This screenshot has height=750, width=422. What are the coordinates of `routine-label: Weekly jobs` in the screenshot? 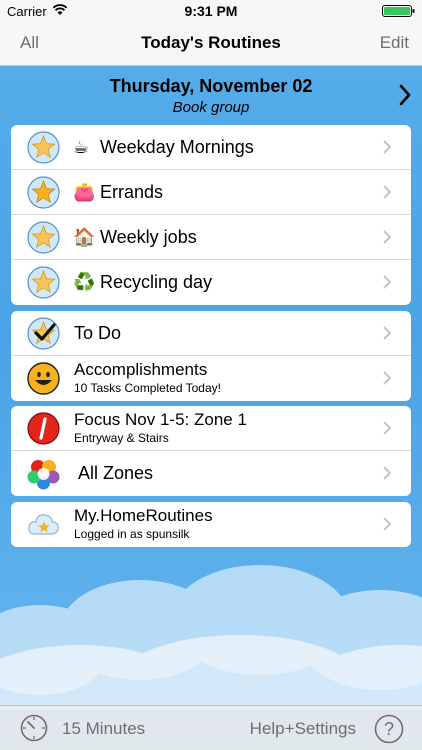 It's located at (148, 237).